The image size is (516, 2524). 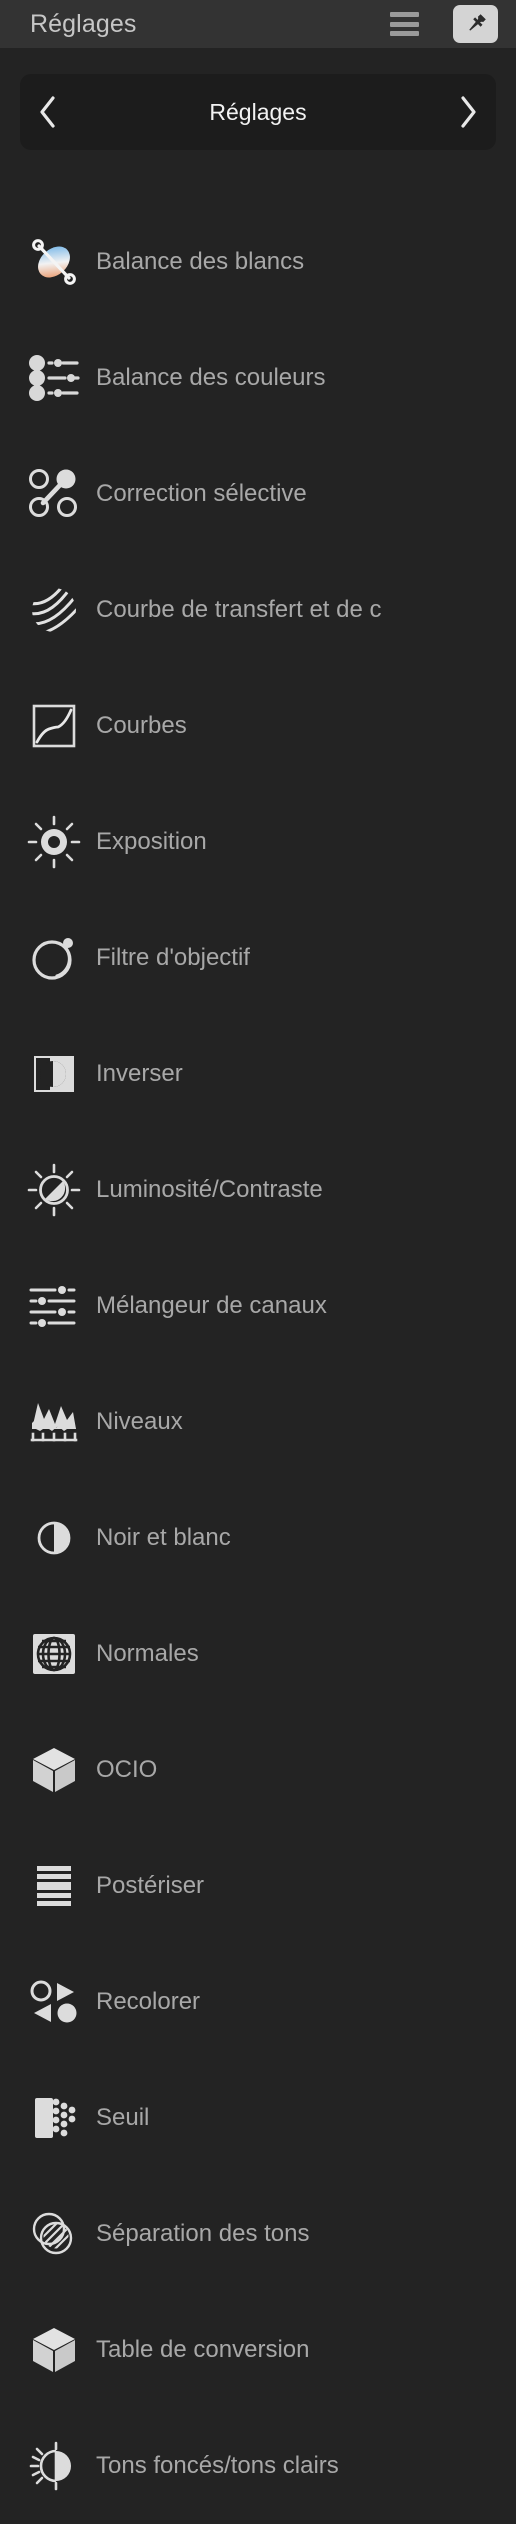 What do you see at coordinates (54, 1074) in the screenshot?
I see `invert-icon` at bounding box center [54, 1074].